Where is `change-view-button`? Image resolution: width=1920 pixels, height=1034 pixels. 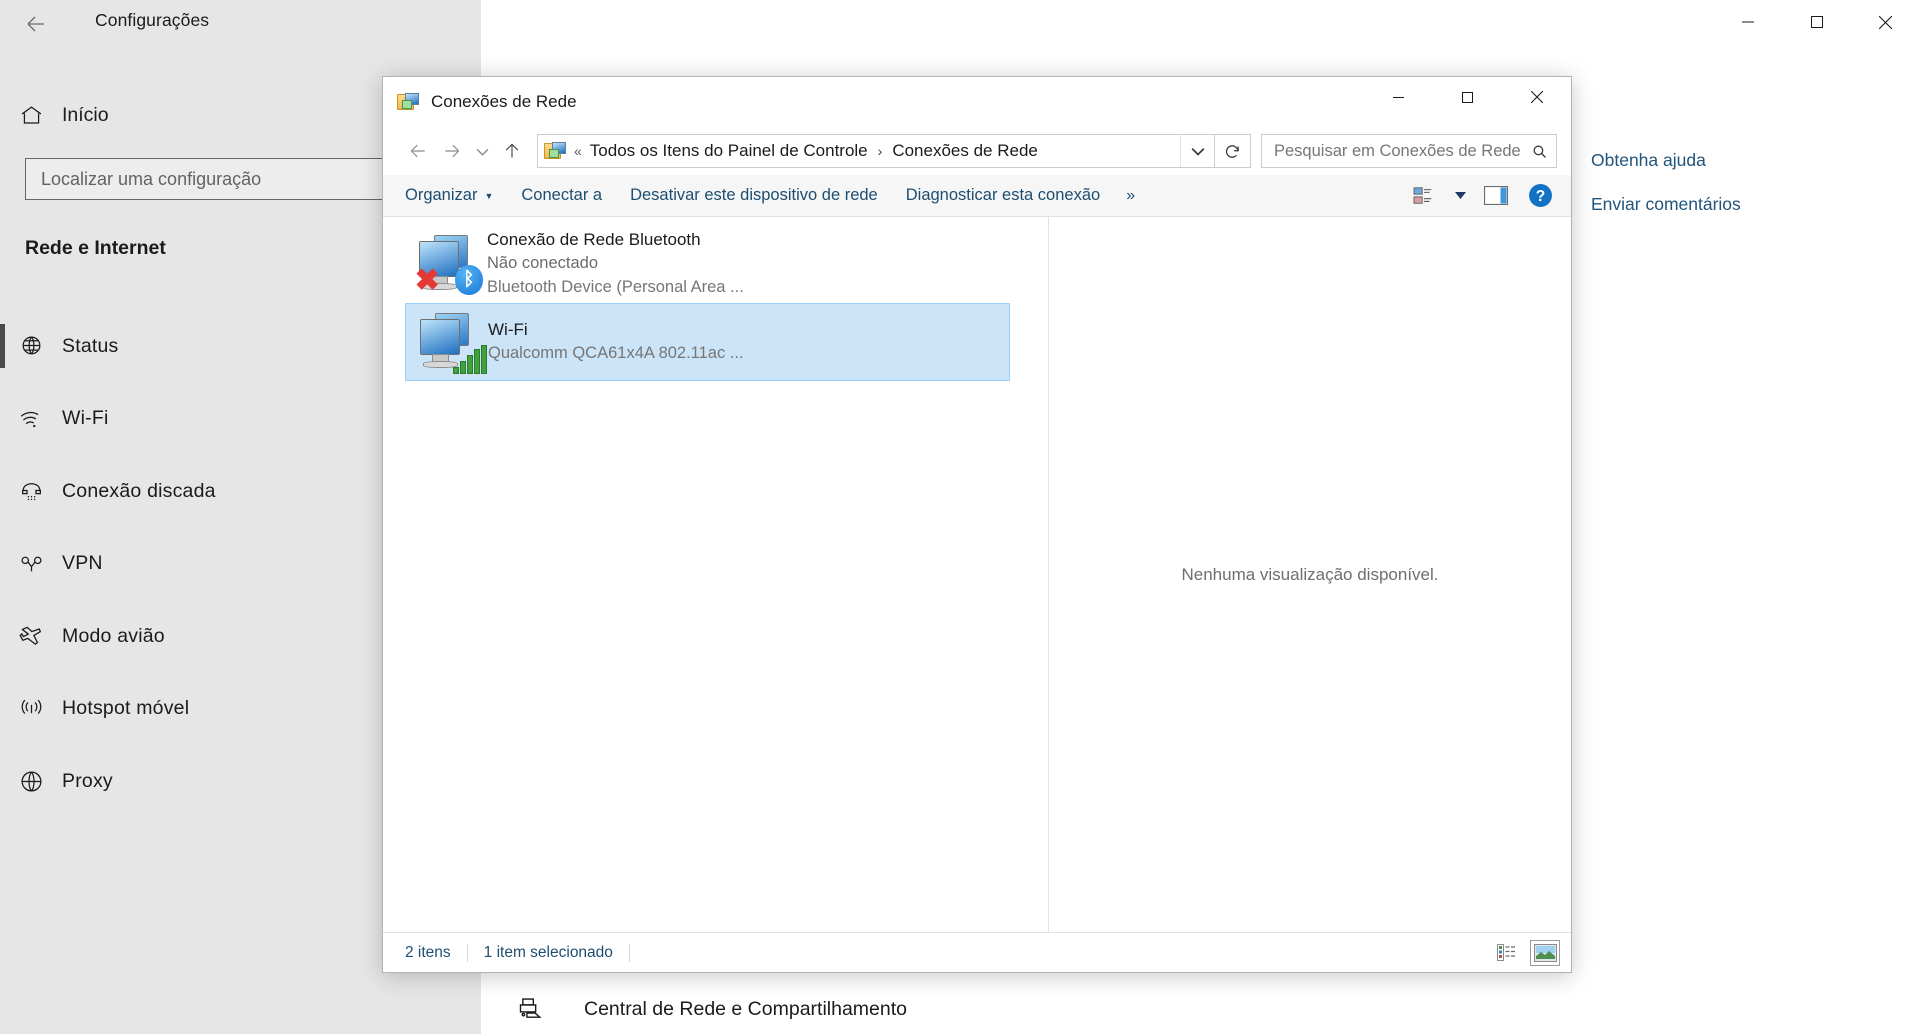
change-view-button is located at coordinates (1424, 196).